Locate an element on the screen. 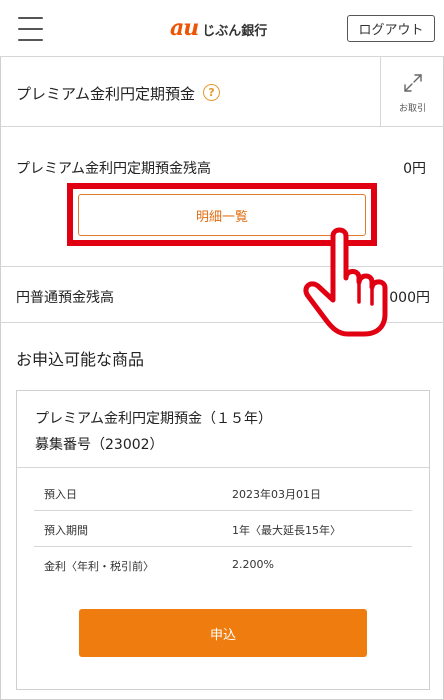 Image resolution: width=444 pixels, height=700 pixels. transaction-label: お取引 is located at coordinates (412, 108).